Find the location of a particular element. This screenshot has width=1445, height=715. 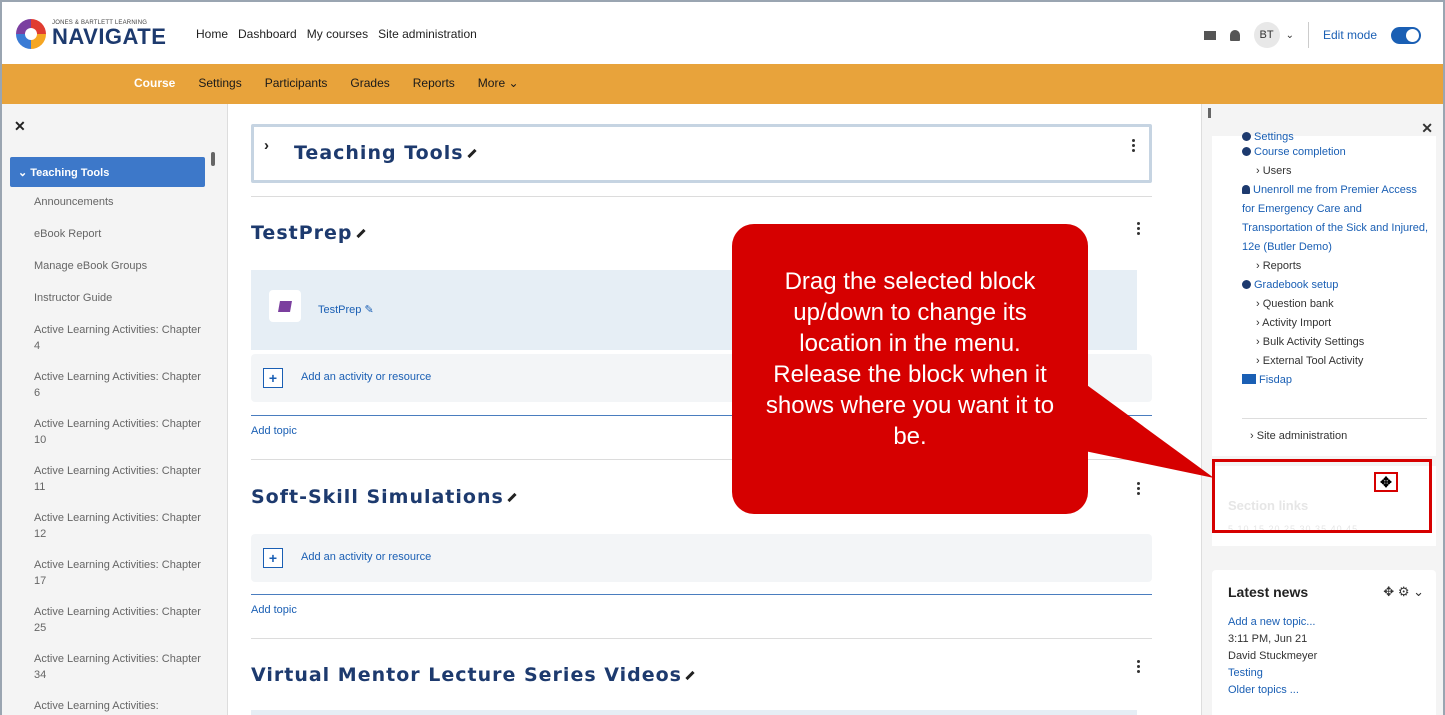

news-post-link: Testing is located at coordinates (1272, 673).